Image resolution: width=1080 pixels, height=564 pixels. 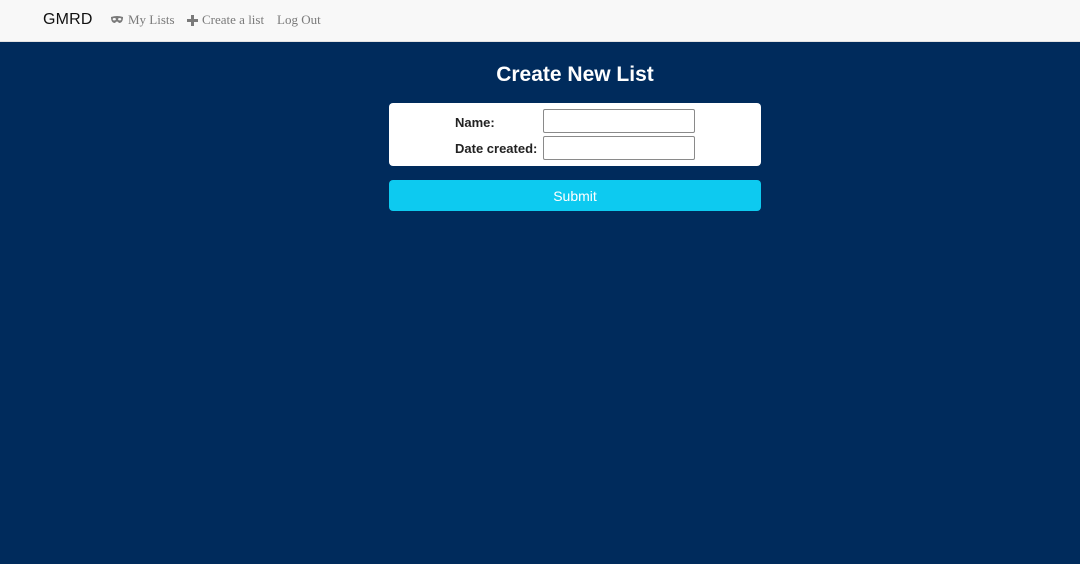 I want to click on nav-create-list: Create a list, so click(x=225, y=20).